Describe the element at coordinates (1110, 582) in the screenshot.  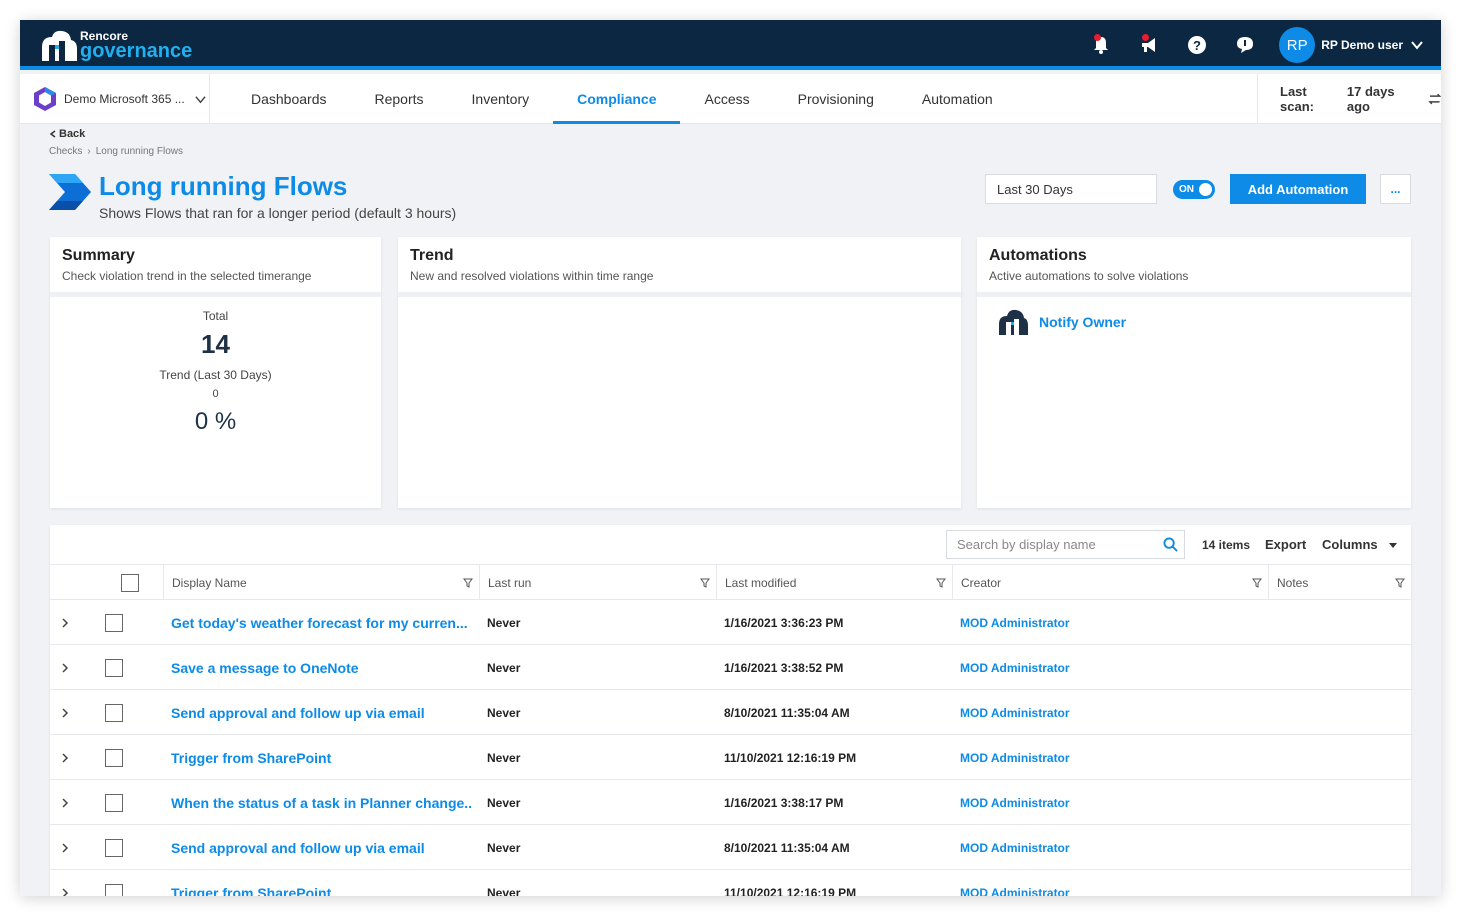
I see `header-creator: Creator` at that location.